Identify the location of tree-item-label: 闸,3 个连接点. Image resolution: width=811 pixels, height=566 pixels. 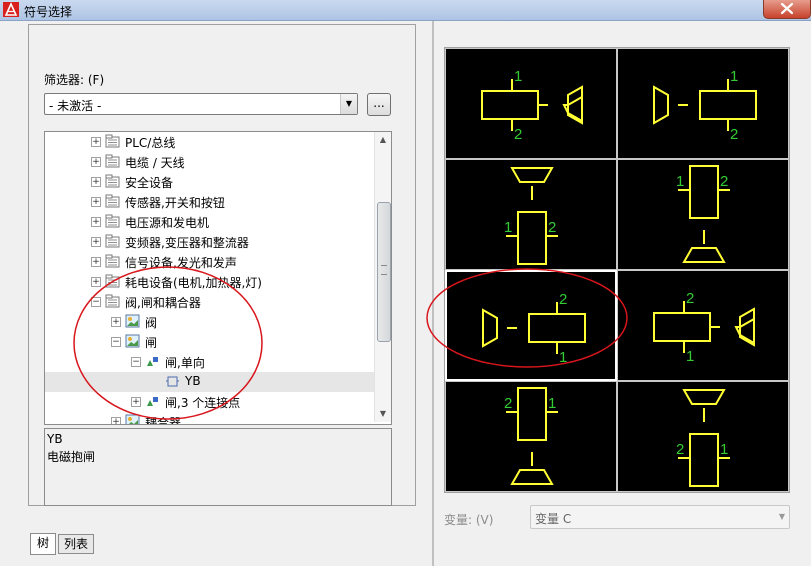
(203, 403).